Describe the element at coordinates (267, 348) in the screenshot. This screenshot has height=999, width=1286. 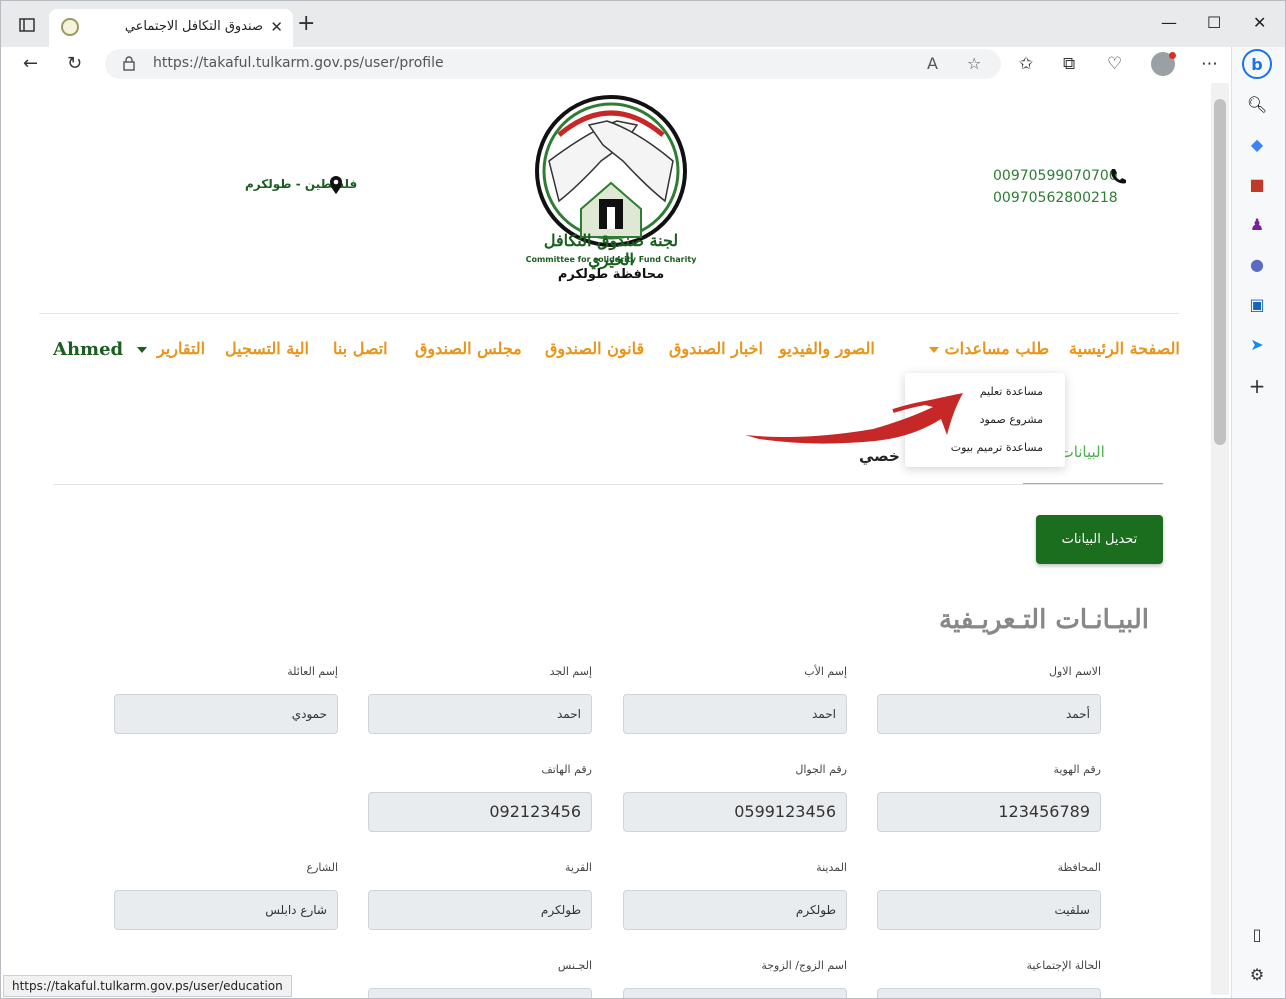
I see `menu-registration: الية التسجيل` at that location.